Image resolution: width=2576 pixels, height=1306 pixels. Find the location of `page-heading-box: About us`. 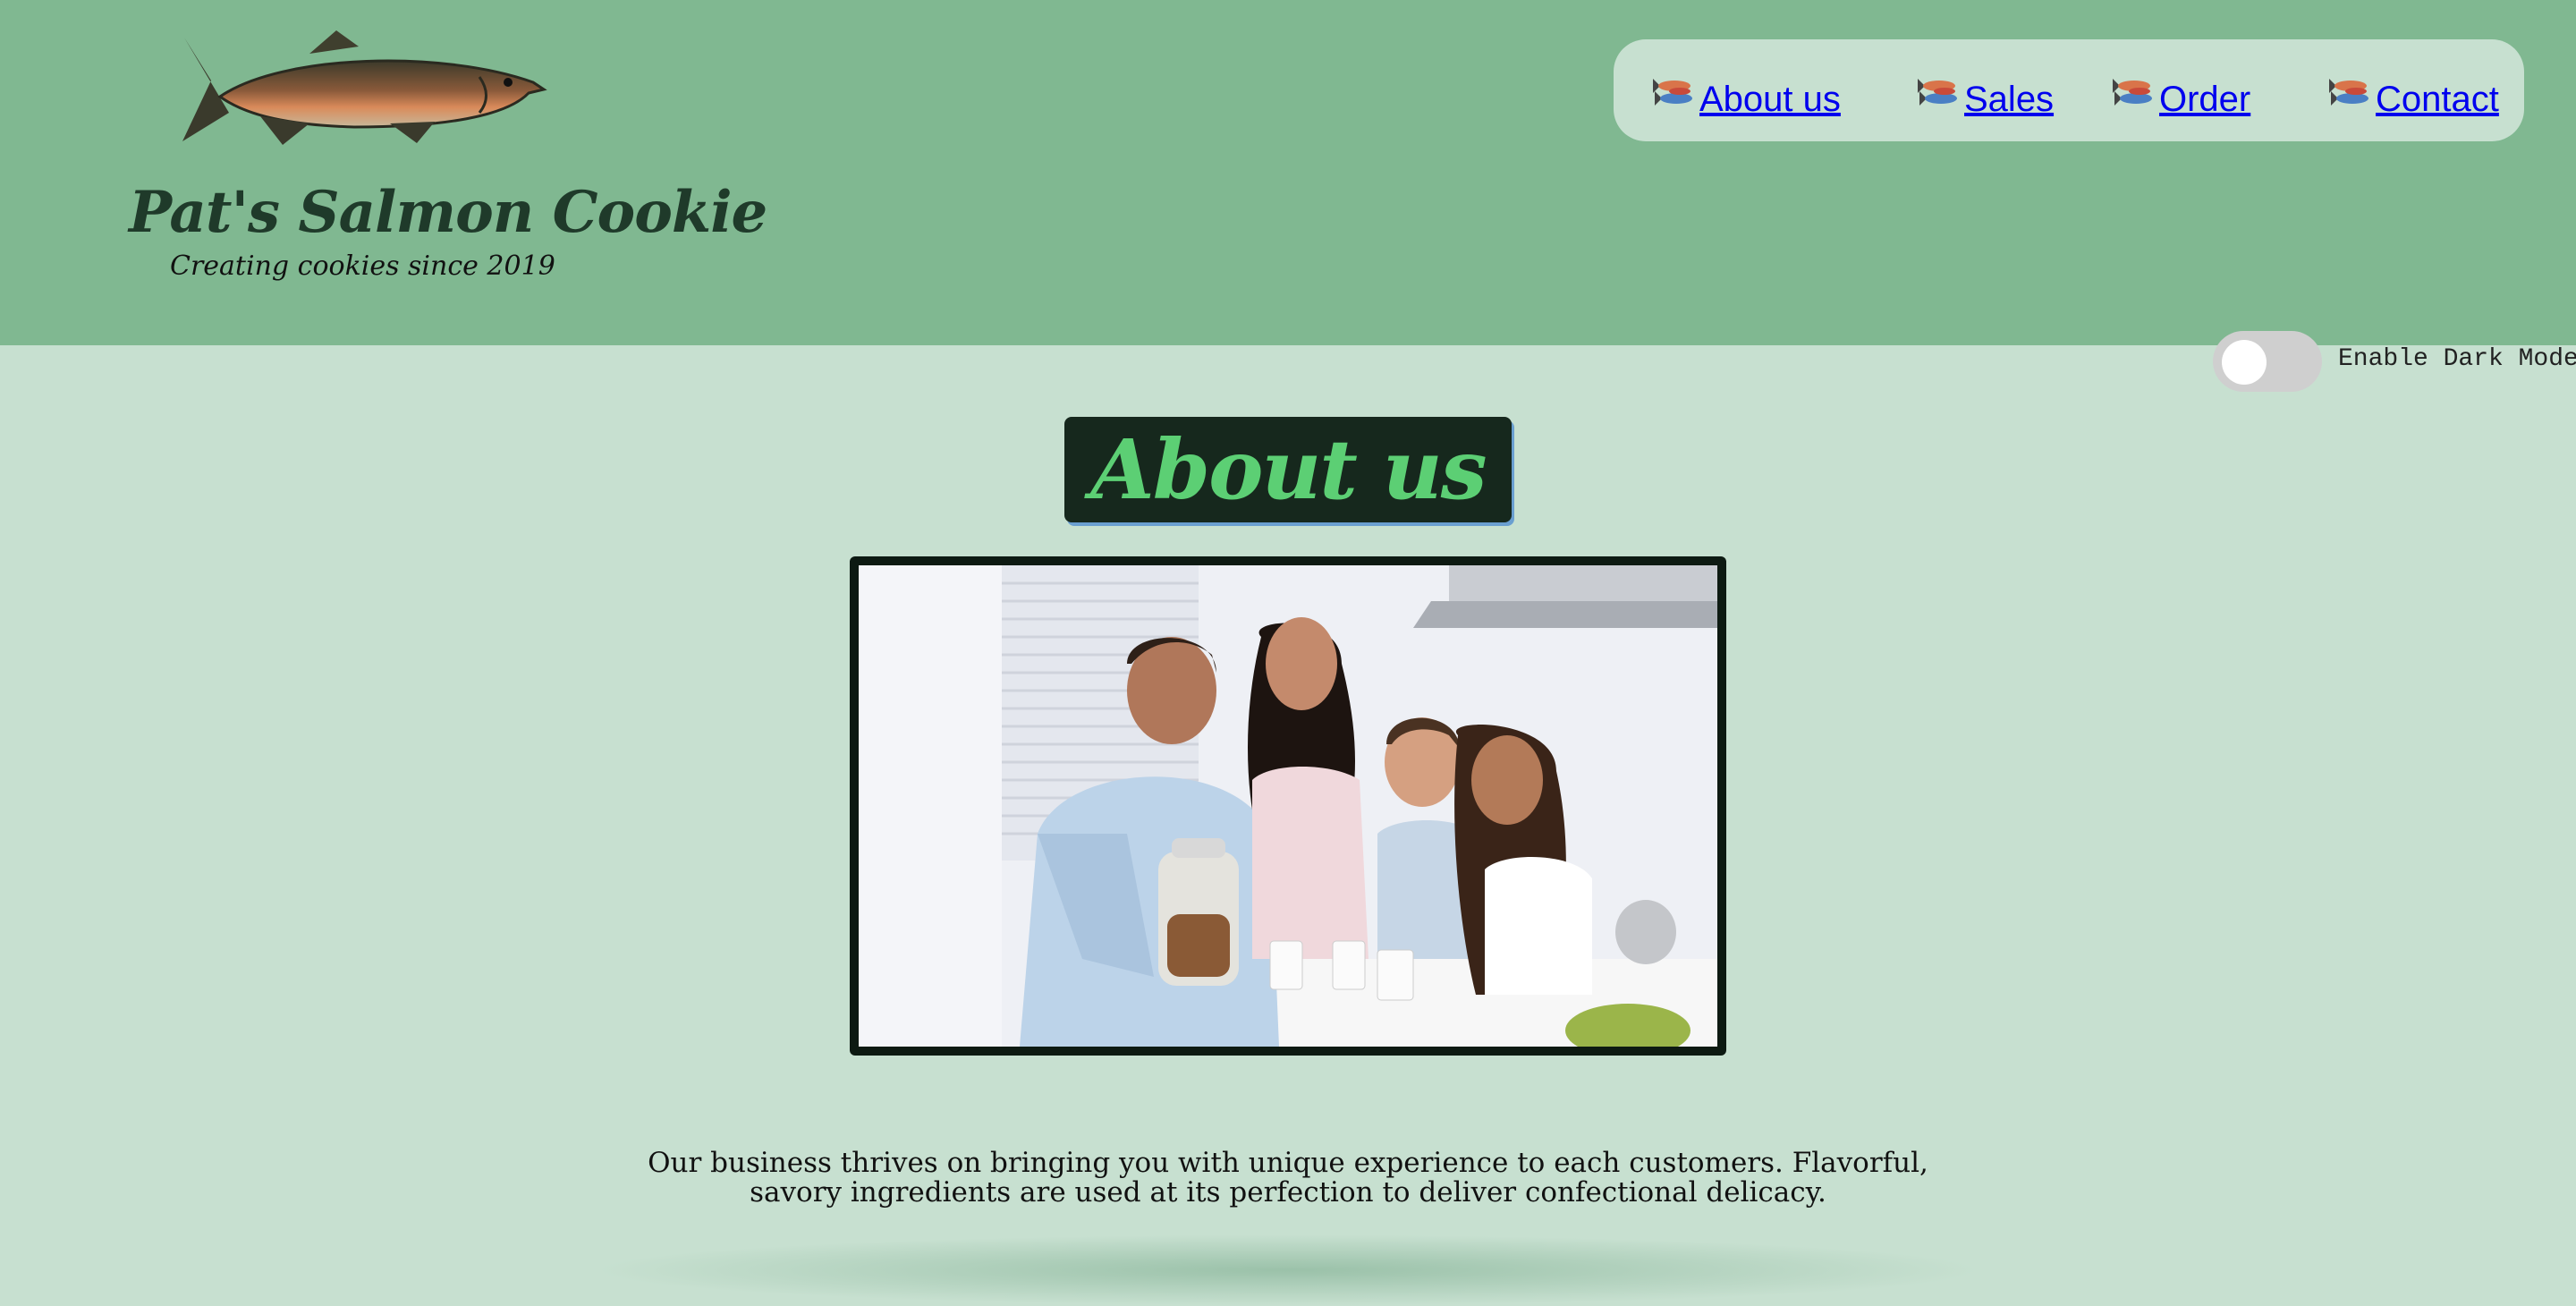

page-heading-box: About us is located at coordinates (1288, 469).